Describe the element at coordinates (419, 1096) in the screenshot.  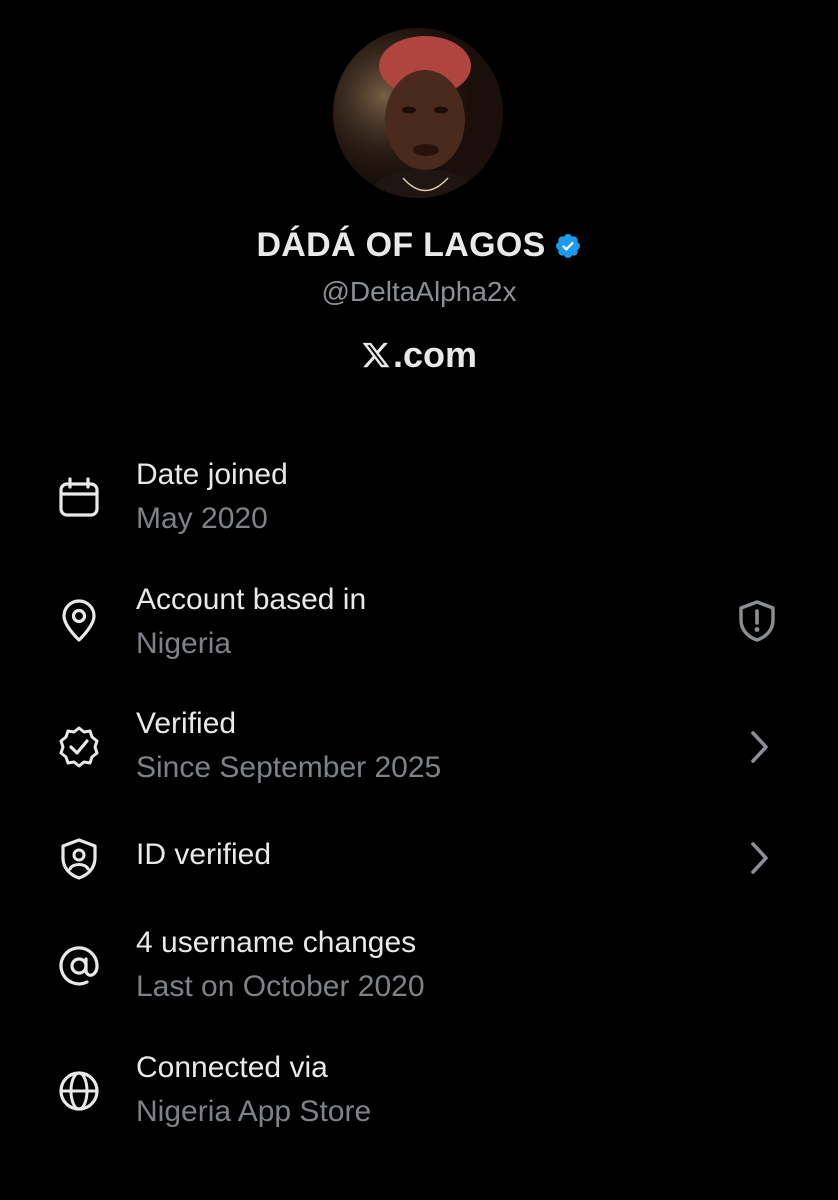
I see `row-connected-via: Connected via Nigeria App Store` at that location.